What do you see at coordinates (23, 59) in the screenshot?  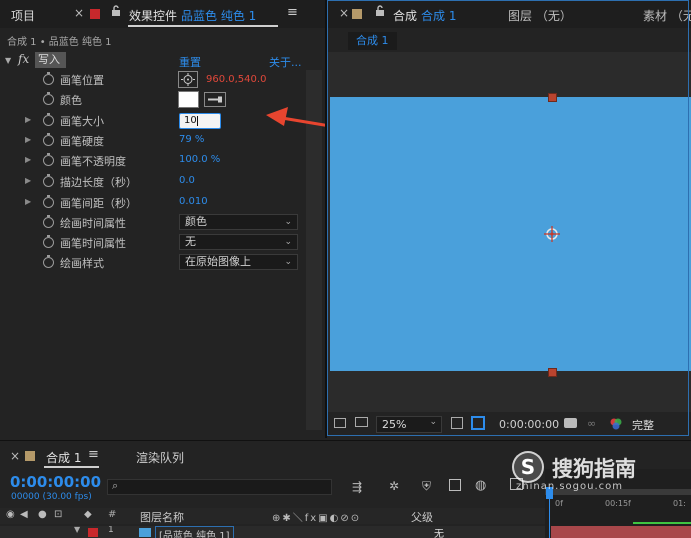 I see `fx-toggle-icon: fx` at bounding box center [23, 59].